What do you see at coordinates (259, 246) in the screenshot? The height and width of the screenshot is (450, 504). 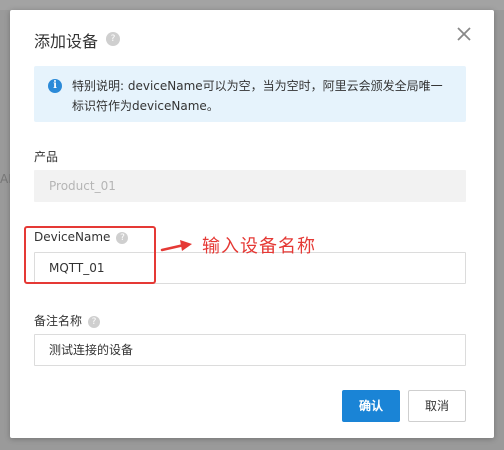 I see `annotation-text: 输入设备名称` at bounding box center [259, 246].